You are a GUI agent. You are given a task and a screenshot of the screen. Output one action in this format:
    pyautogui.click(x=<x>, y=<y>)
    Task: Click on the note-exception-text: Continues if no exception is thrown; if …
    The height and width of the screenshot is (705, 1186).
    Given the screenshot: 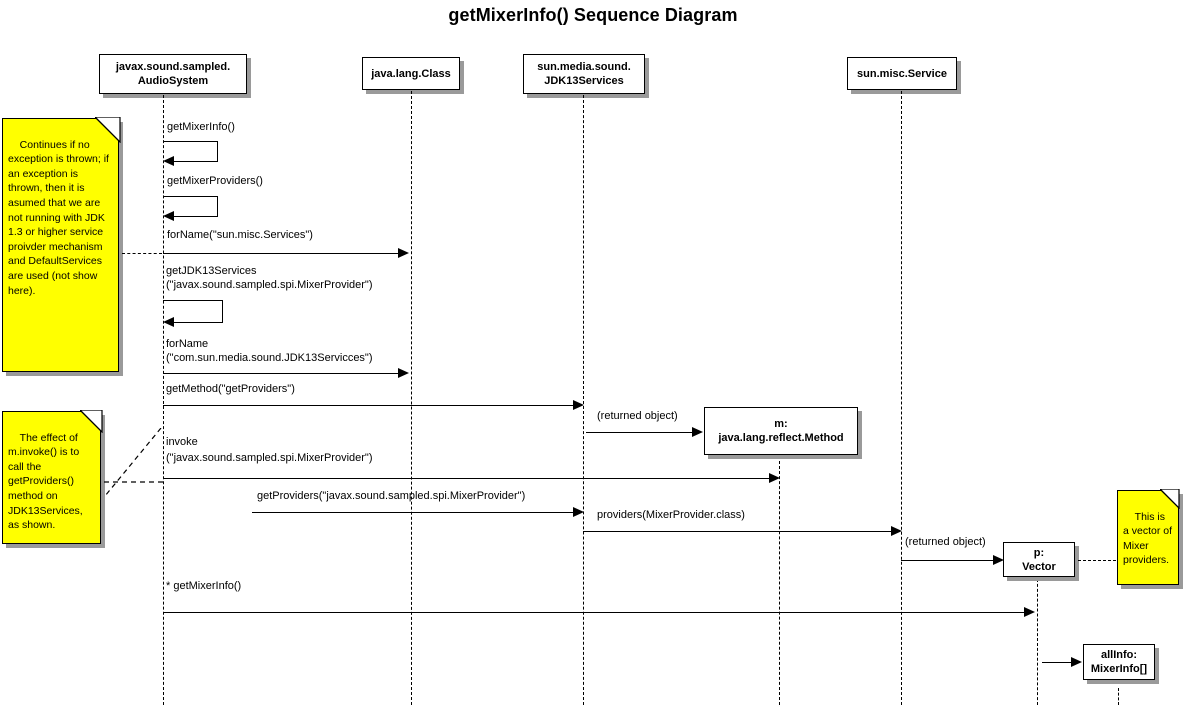 What is the action you would take?
    pyautogui.click(x=60, y=217)
    